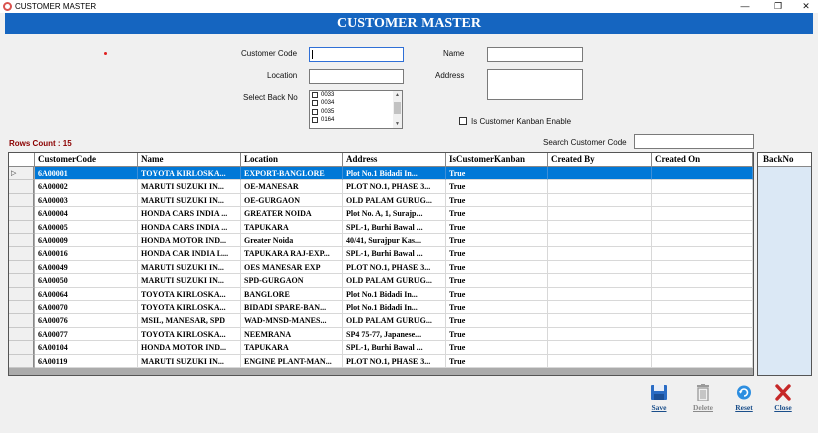  What do you see at coordinates (86, 361) in the screenshot?
I see `table-cell: 6A00119` at bounding box center [86, 361].